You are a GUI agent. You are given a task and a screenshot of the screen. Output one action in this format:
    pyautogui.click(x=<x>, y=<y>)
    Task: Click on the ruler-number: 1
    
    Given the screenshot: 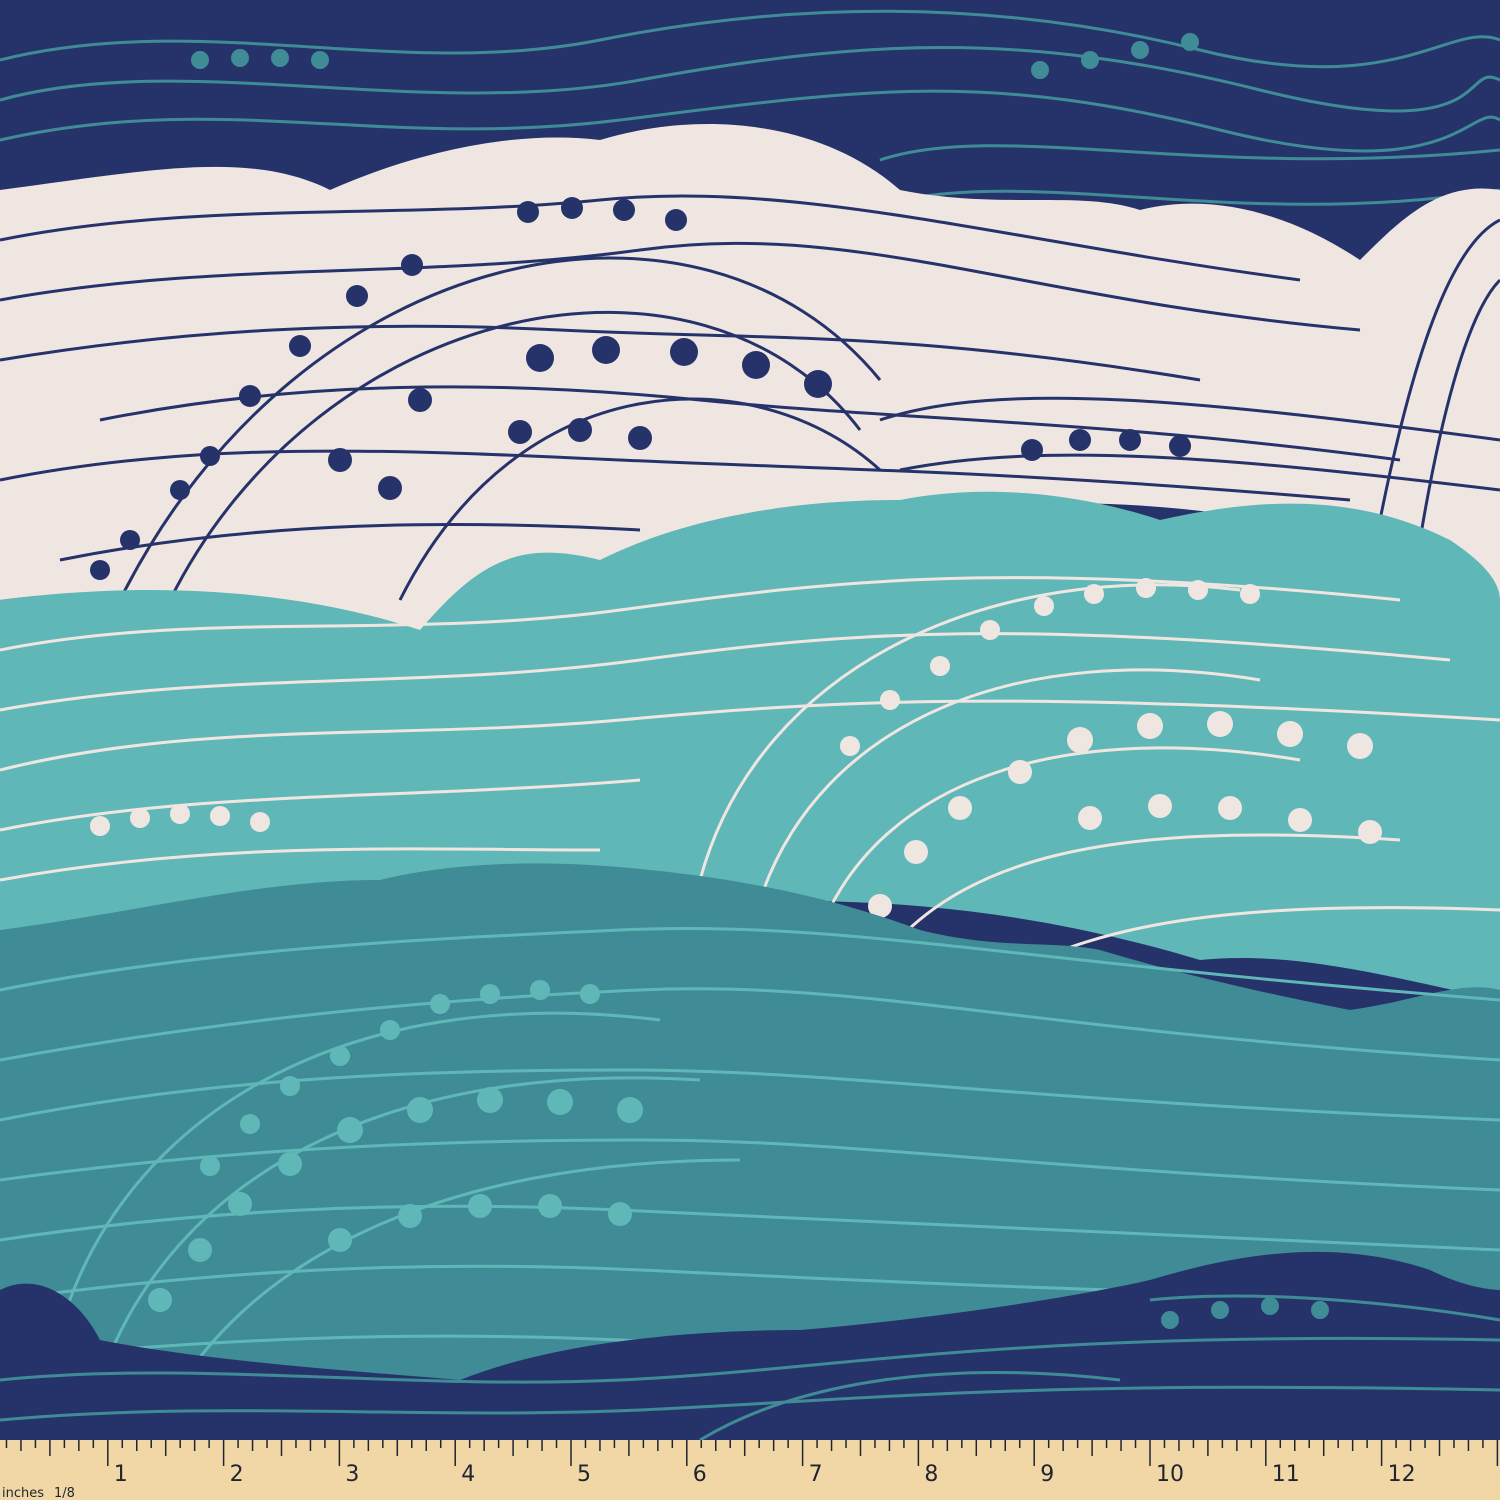 What is the action you would take?
    pyautogui.click(x=121, y=1474)
    